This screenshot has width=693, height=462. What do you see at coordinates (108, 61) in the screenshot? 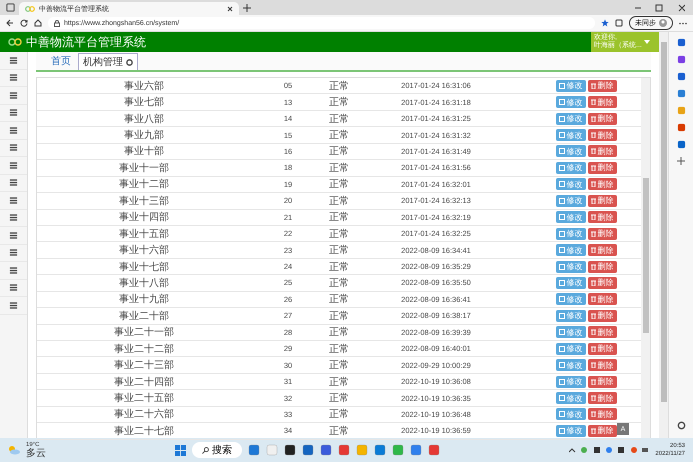
I see `page-tab: 机构管理` at bounding box center [108, 61].